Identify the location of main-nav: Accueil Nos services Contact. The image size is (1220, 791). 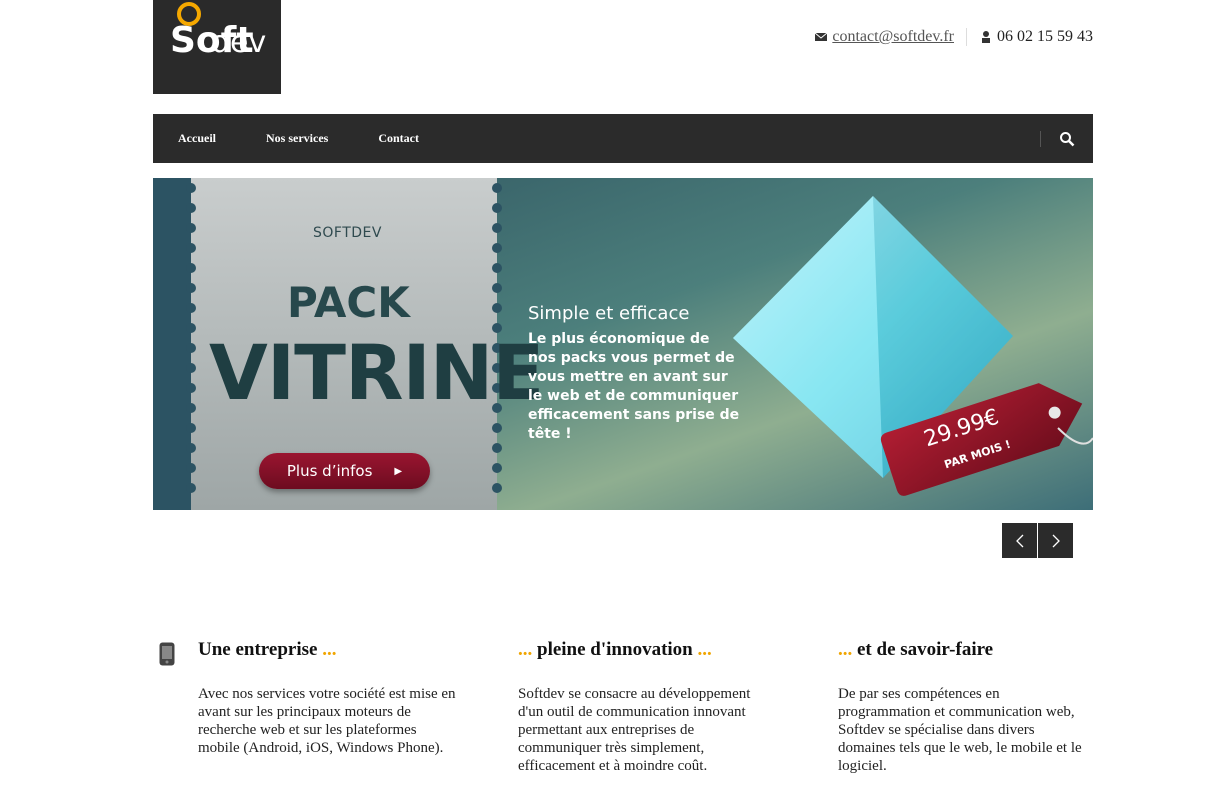
(623, 138).